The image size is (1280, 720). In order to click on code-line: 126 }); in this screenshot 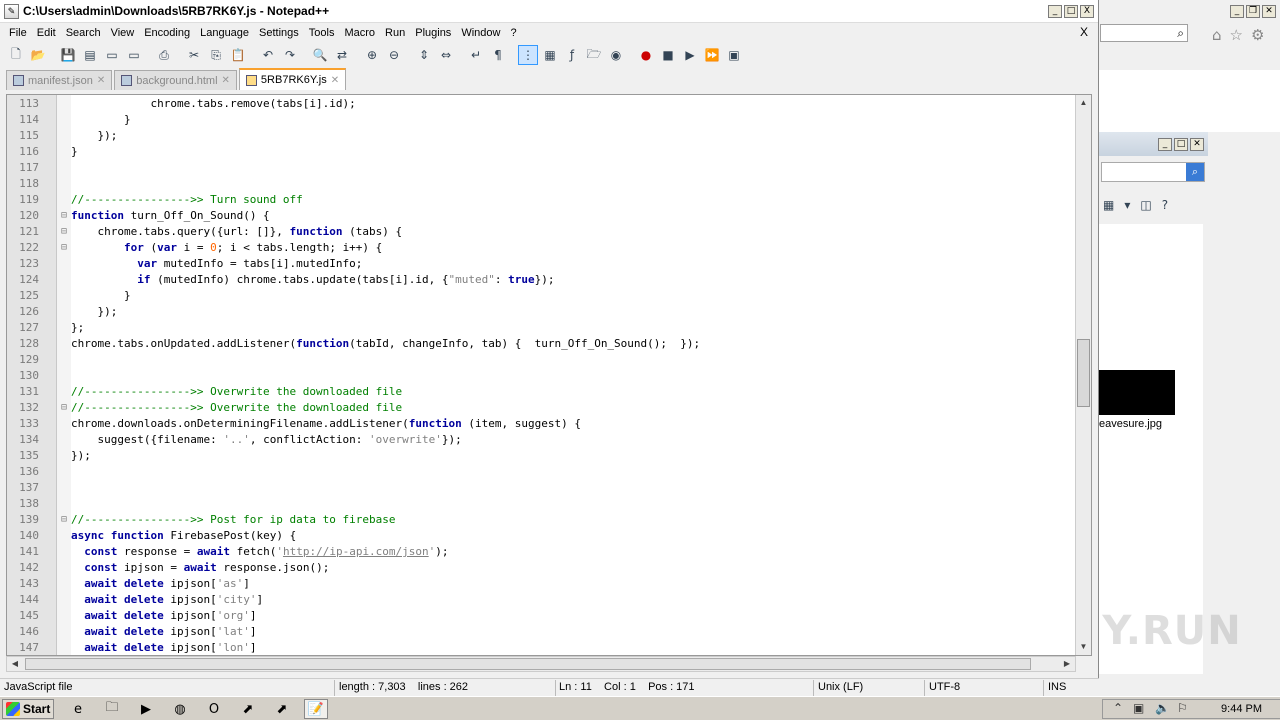, I will do `click(542, 312)`.